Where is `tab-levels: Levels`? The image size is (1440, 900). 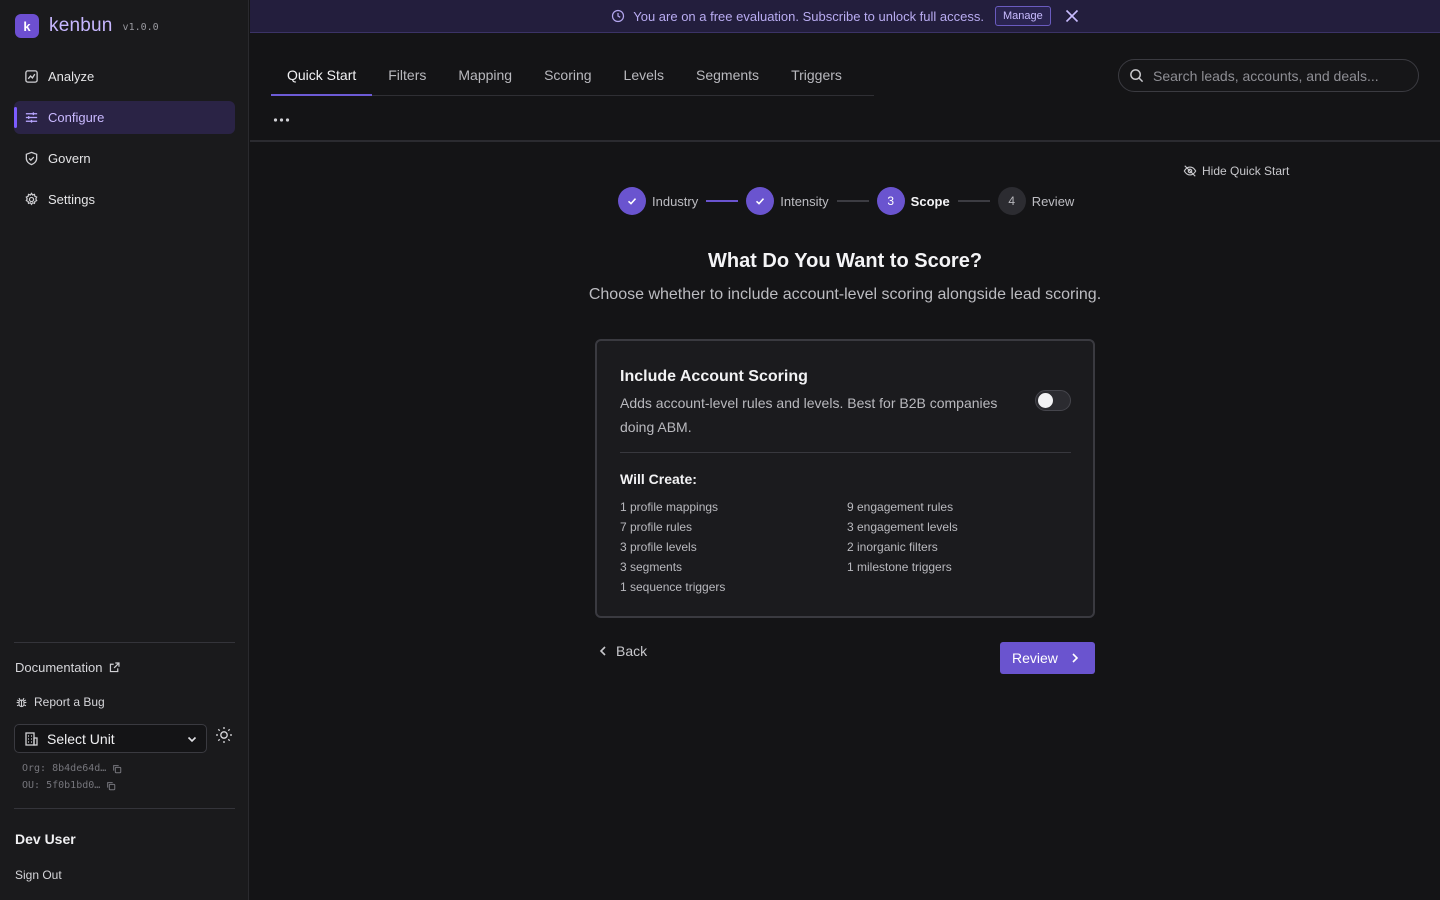
tab-levels: Levels is located at coordinates (644, 75).